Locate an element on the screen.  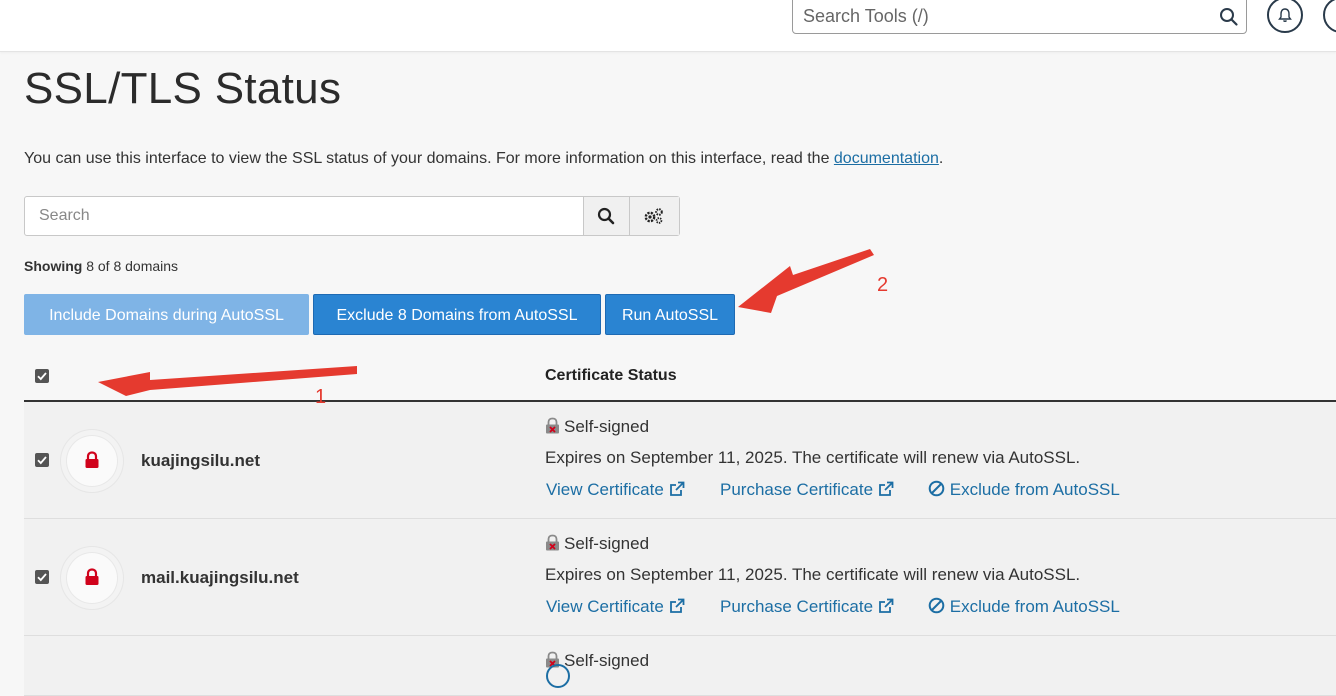
domain-search is located at coordinates (352, 216).